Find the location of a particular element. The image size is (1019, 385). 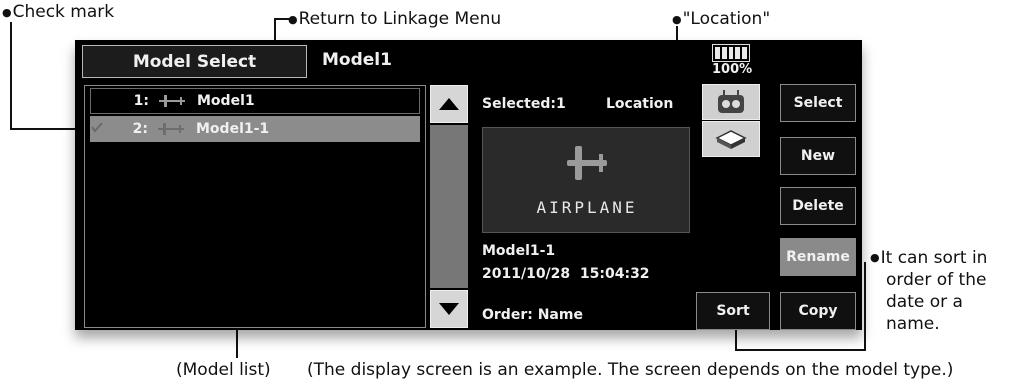

scroll-track is located at coordinates (449, 206).